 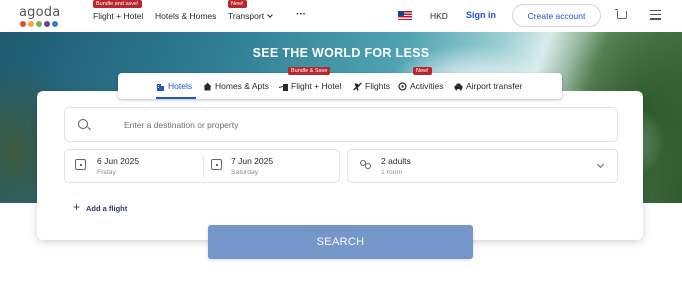 I want to click on tab-airport-transfer-label: Airport transfer, so click(x=494, y=86).